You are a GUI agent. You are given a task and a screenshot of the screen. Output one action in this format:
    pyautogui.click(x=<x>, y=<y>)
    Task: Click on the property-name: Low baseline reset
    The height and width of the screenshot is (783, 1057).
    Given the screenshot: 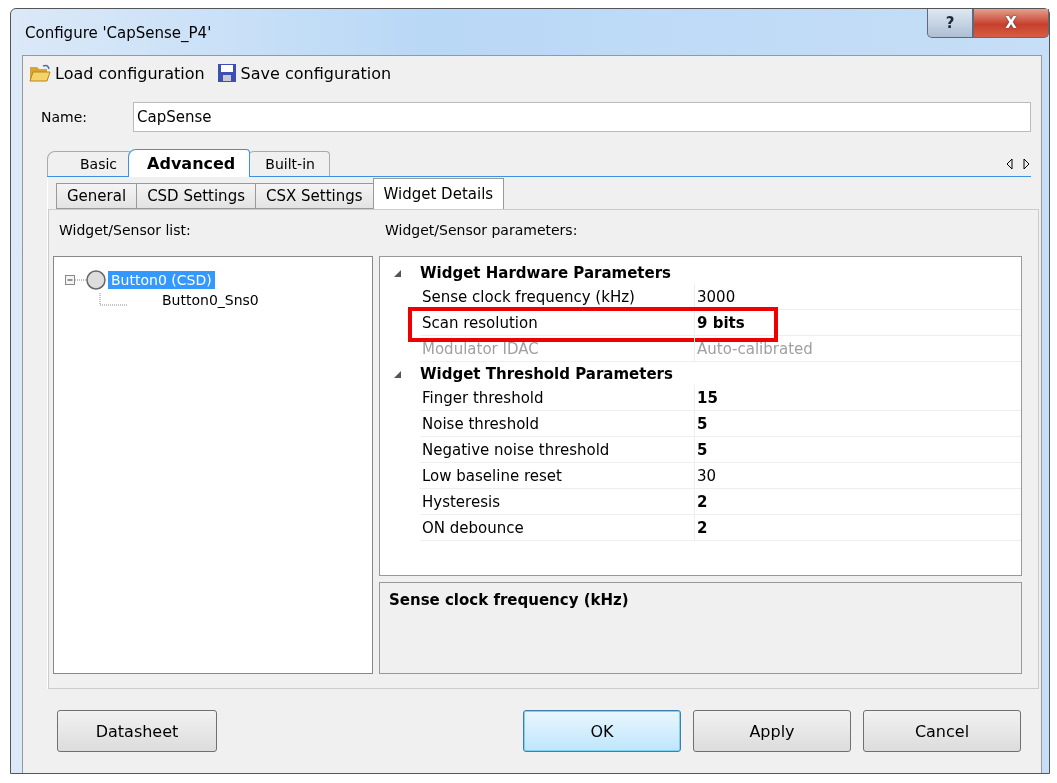 What is the action you would take?
    pyautogui.click(x=557, y=476)
    